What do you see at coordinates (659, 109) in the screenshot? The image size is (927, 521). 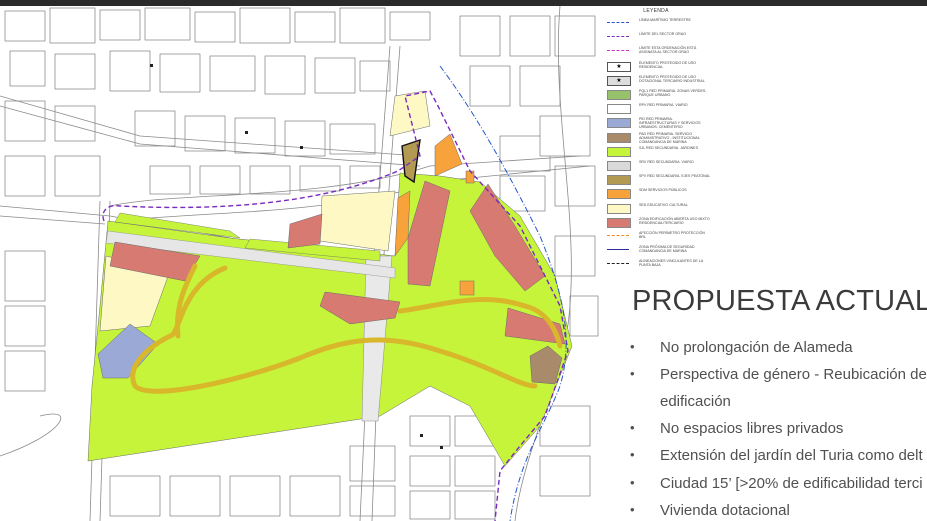 I see `legend-item: RPV RED PRIMARIA. VIARIO` at bounding box center [659, 109].